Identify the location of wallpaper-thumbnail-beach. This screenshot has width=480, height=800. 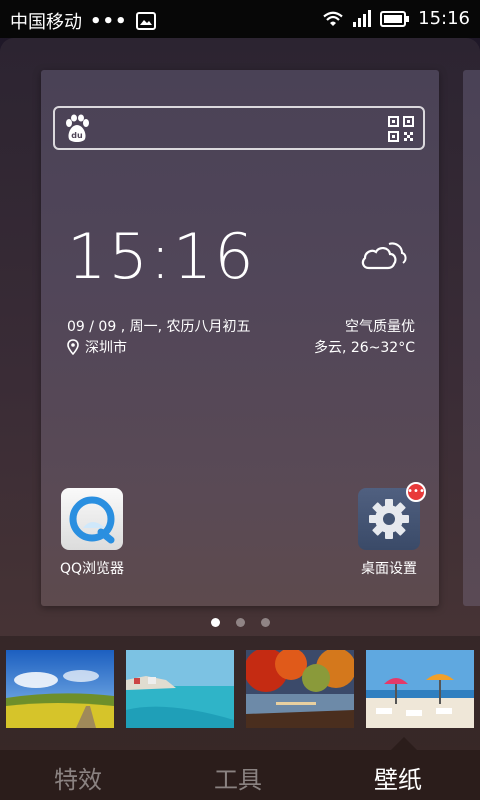
(420, 689).